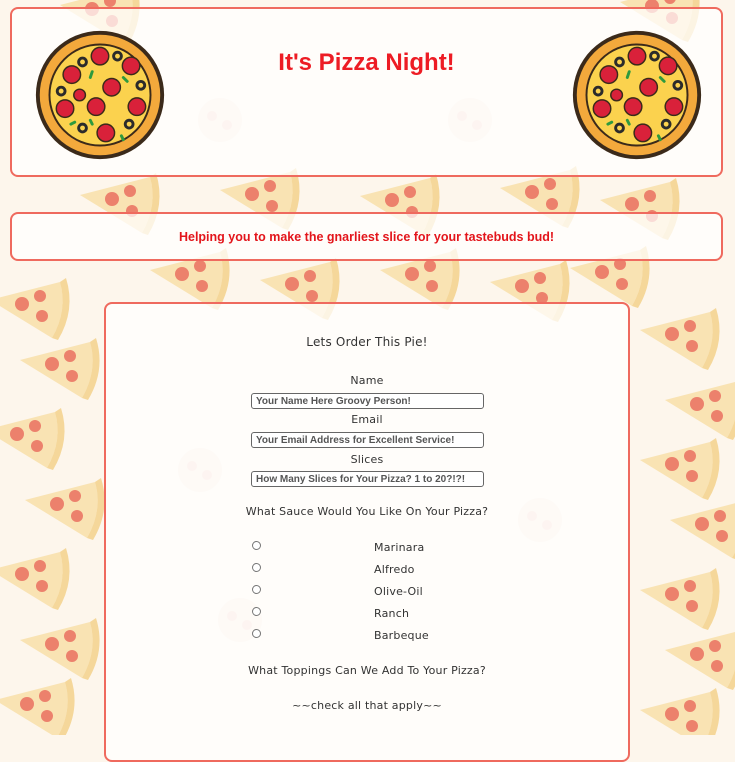 The image size is (735, 762). I want to click on slices-label: Slices, so click(367, 459).